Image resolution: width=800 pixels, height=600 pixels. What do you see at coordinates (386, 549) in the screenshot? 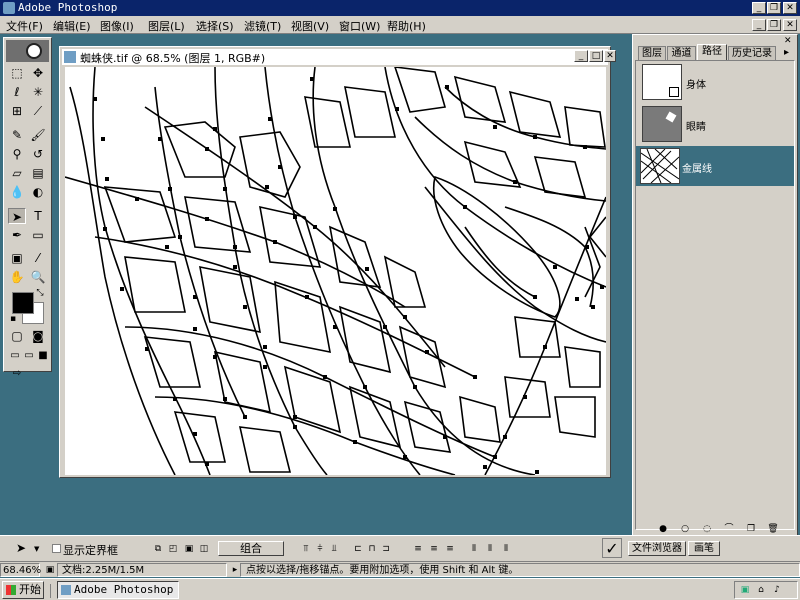
I see `align-right-icon: ⊐` at bounding box center [386, 549].